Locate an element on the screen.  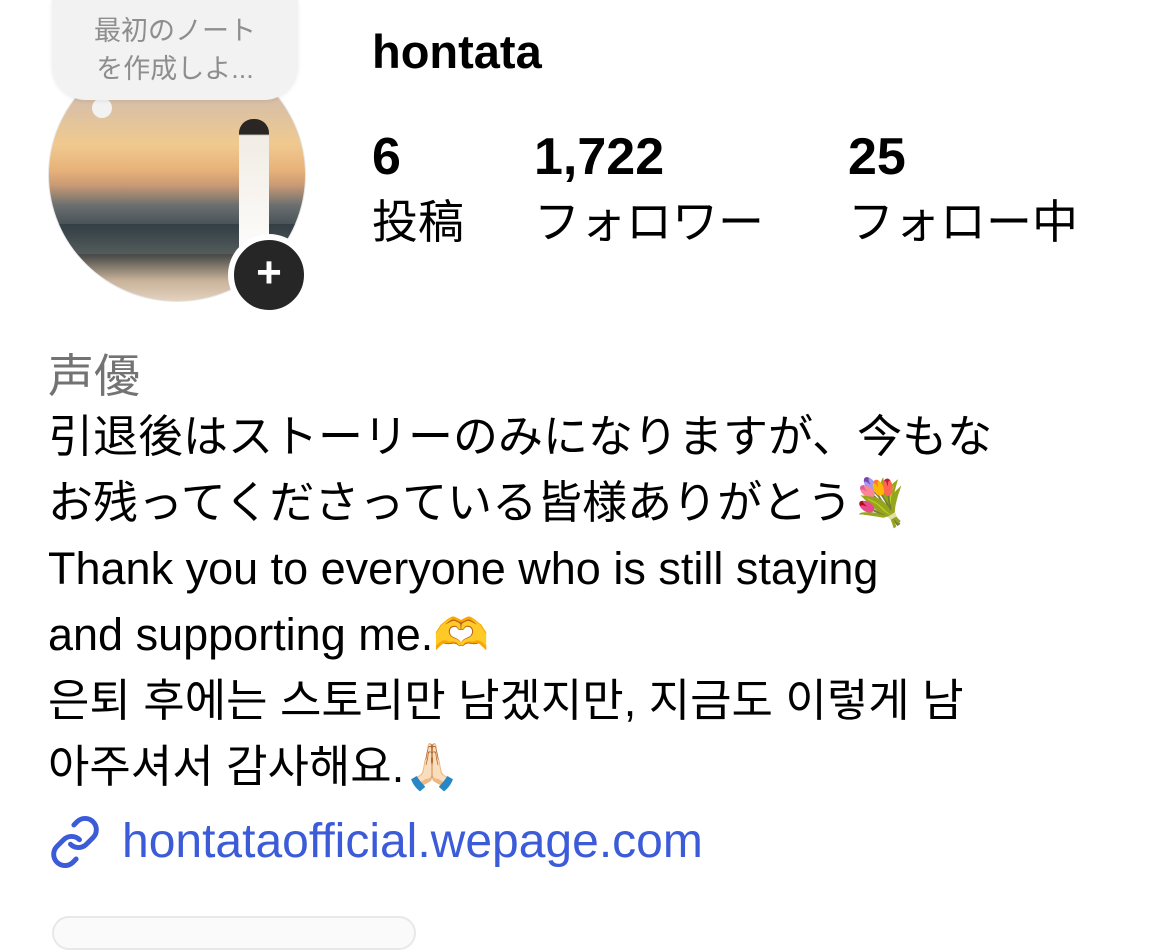
stat-posts: 6 投稿 is located at coordinates (418, 189).